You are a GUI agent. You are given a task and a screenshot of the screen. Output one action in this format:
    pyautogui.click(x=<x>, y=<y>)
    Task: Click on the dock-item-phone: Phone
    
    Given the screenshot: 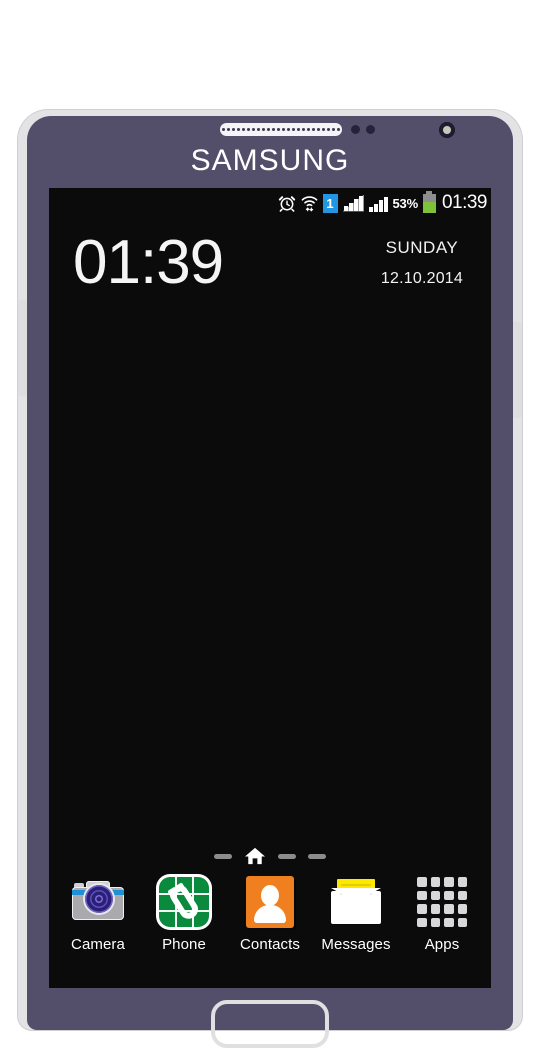 What is the action you would take?
    pyautogui.click(x=184, y=913)
    